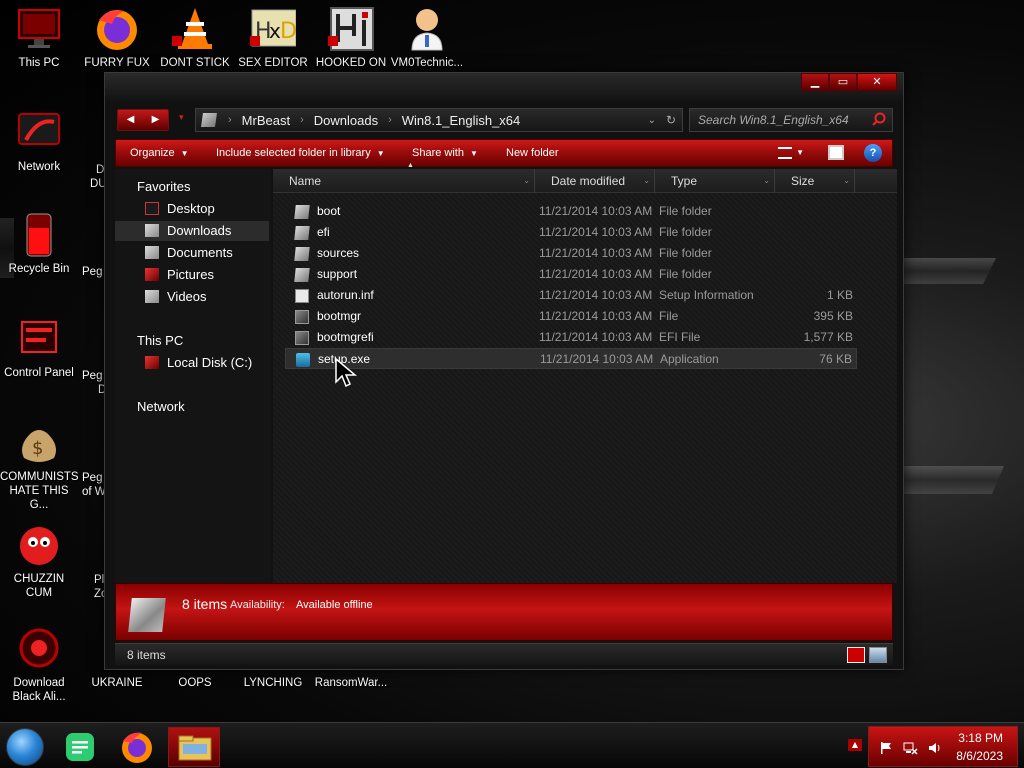 This screenshot has height=768, width=1024. Describe the element at coordinates (815, 82) in the screenshot. I see `minimize-button: ▁` at that location.